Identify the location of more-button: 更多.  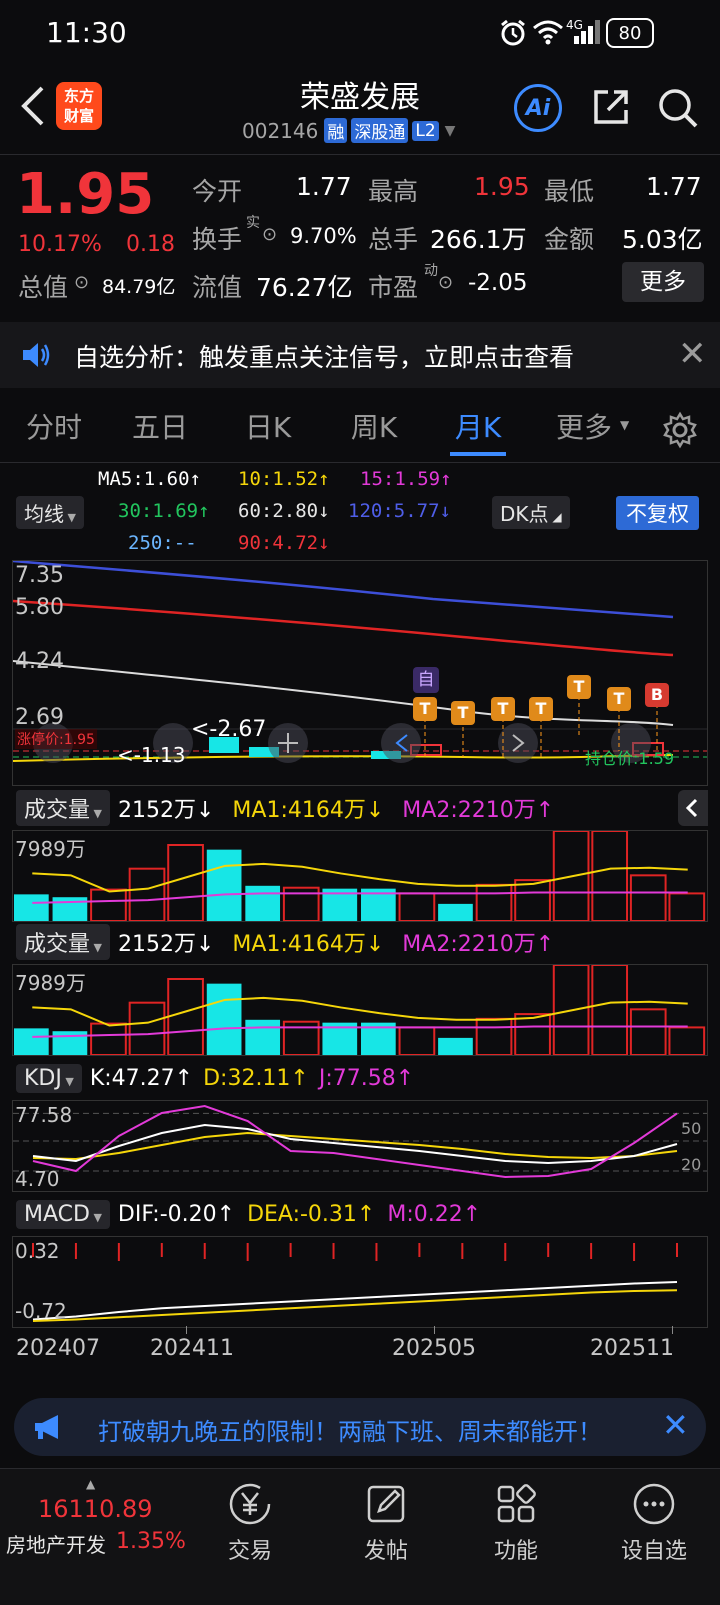
(663, 282).